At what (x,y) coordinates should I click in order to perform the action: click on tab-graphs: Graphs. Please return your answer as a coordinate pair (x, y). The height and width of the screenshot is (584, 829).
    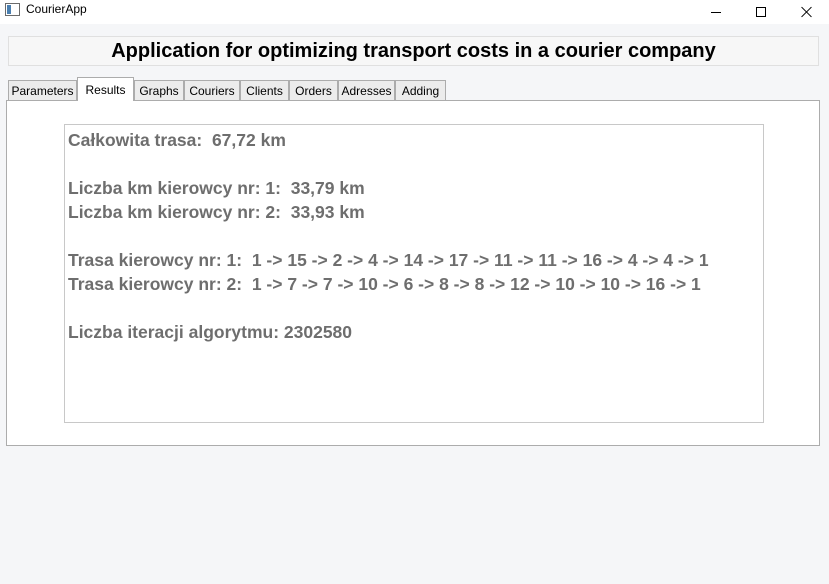
    Looking at the image, I should click on (159, 90).